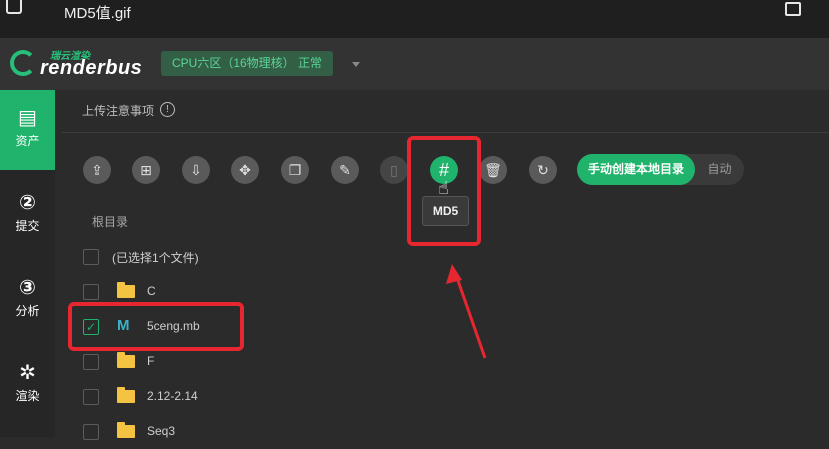  Describe the element at coordinates (356, 64) in the screenshot. I see `chevron-down-icon` at that location.